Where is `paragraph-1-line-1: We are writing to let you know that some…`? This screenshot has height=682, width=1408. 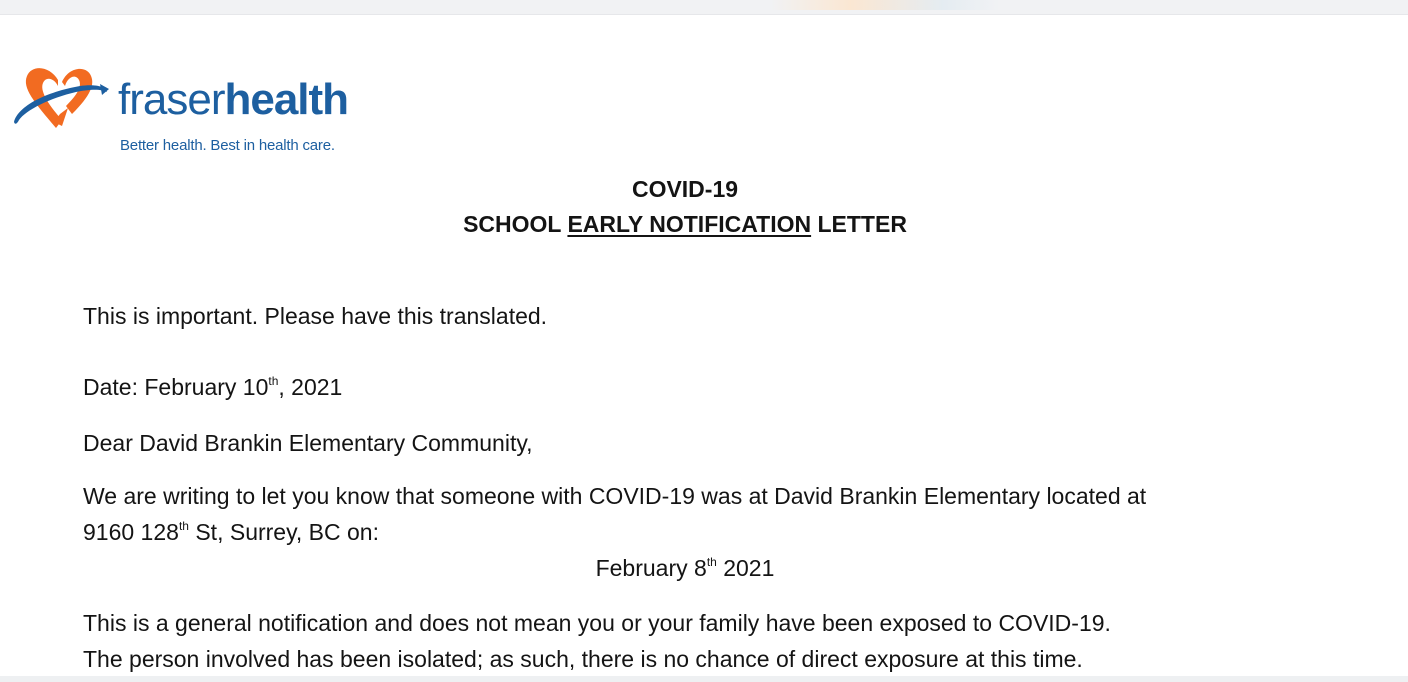
paragraph-1-line-1: We are writing to let you know that some… is located at coordinates (615, 496).